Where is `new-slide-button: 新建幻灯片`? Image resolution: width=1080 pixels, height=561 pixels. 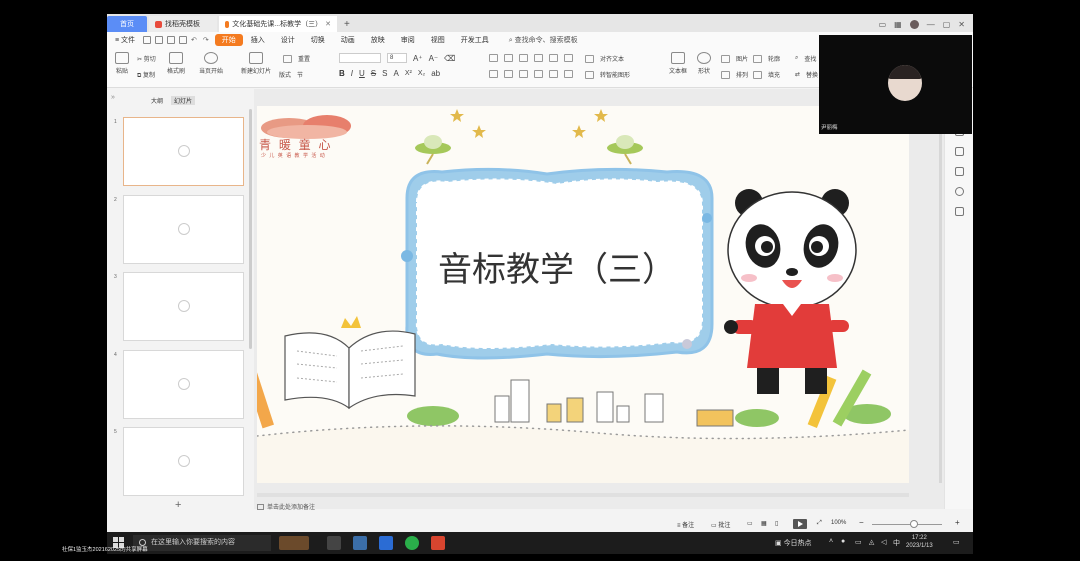
new-slide-button: 新建幻灯片 is located at coordinates (256, 63).